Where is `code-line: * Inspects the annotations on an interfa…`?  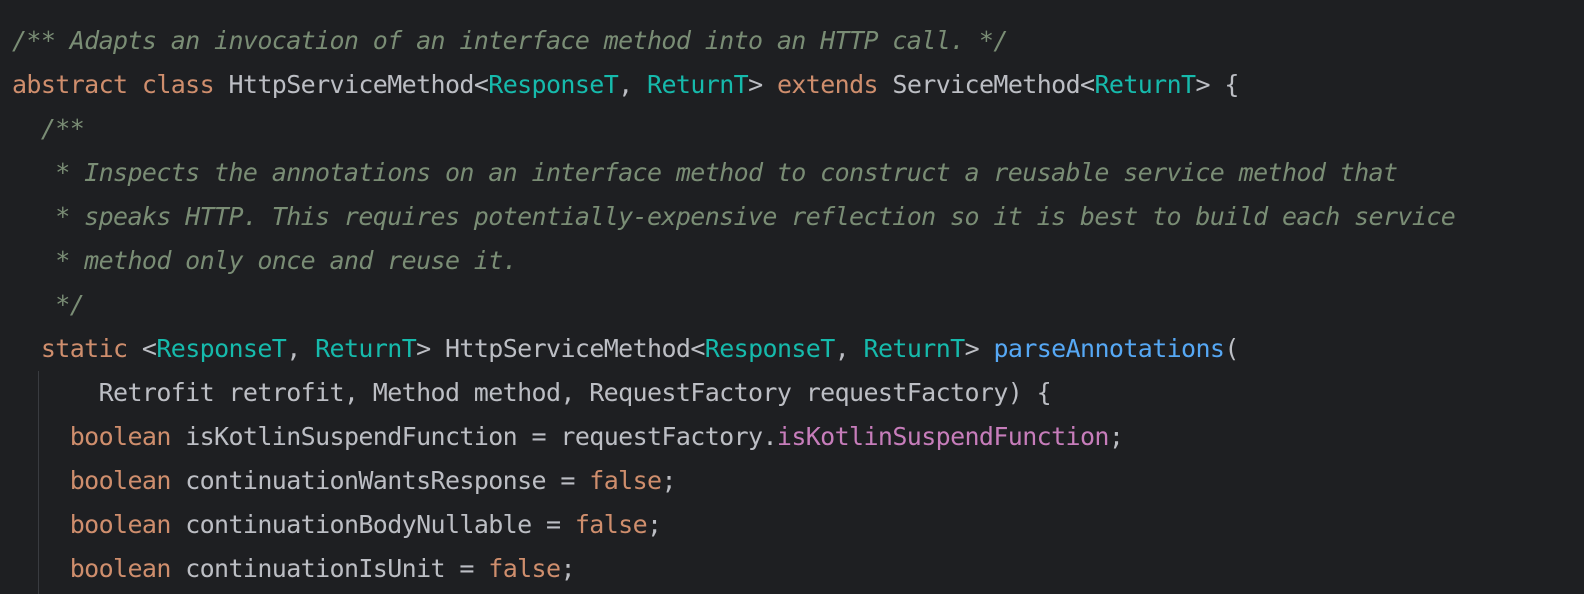
code-line: * Inspects the annotations on an interfa… is located at coordinates (705, 173).